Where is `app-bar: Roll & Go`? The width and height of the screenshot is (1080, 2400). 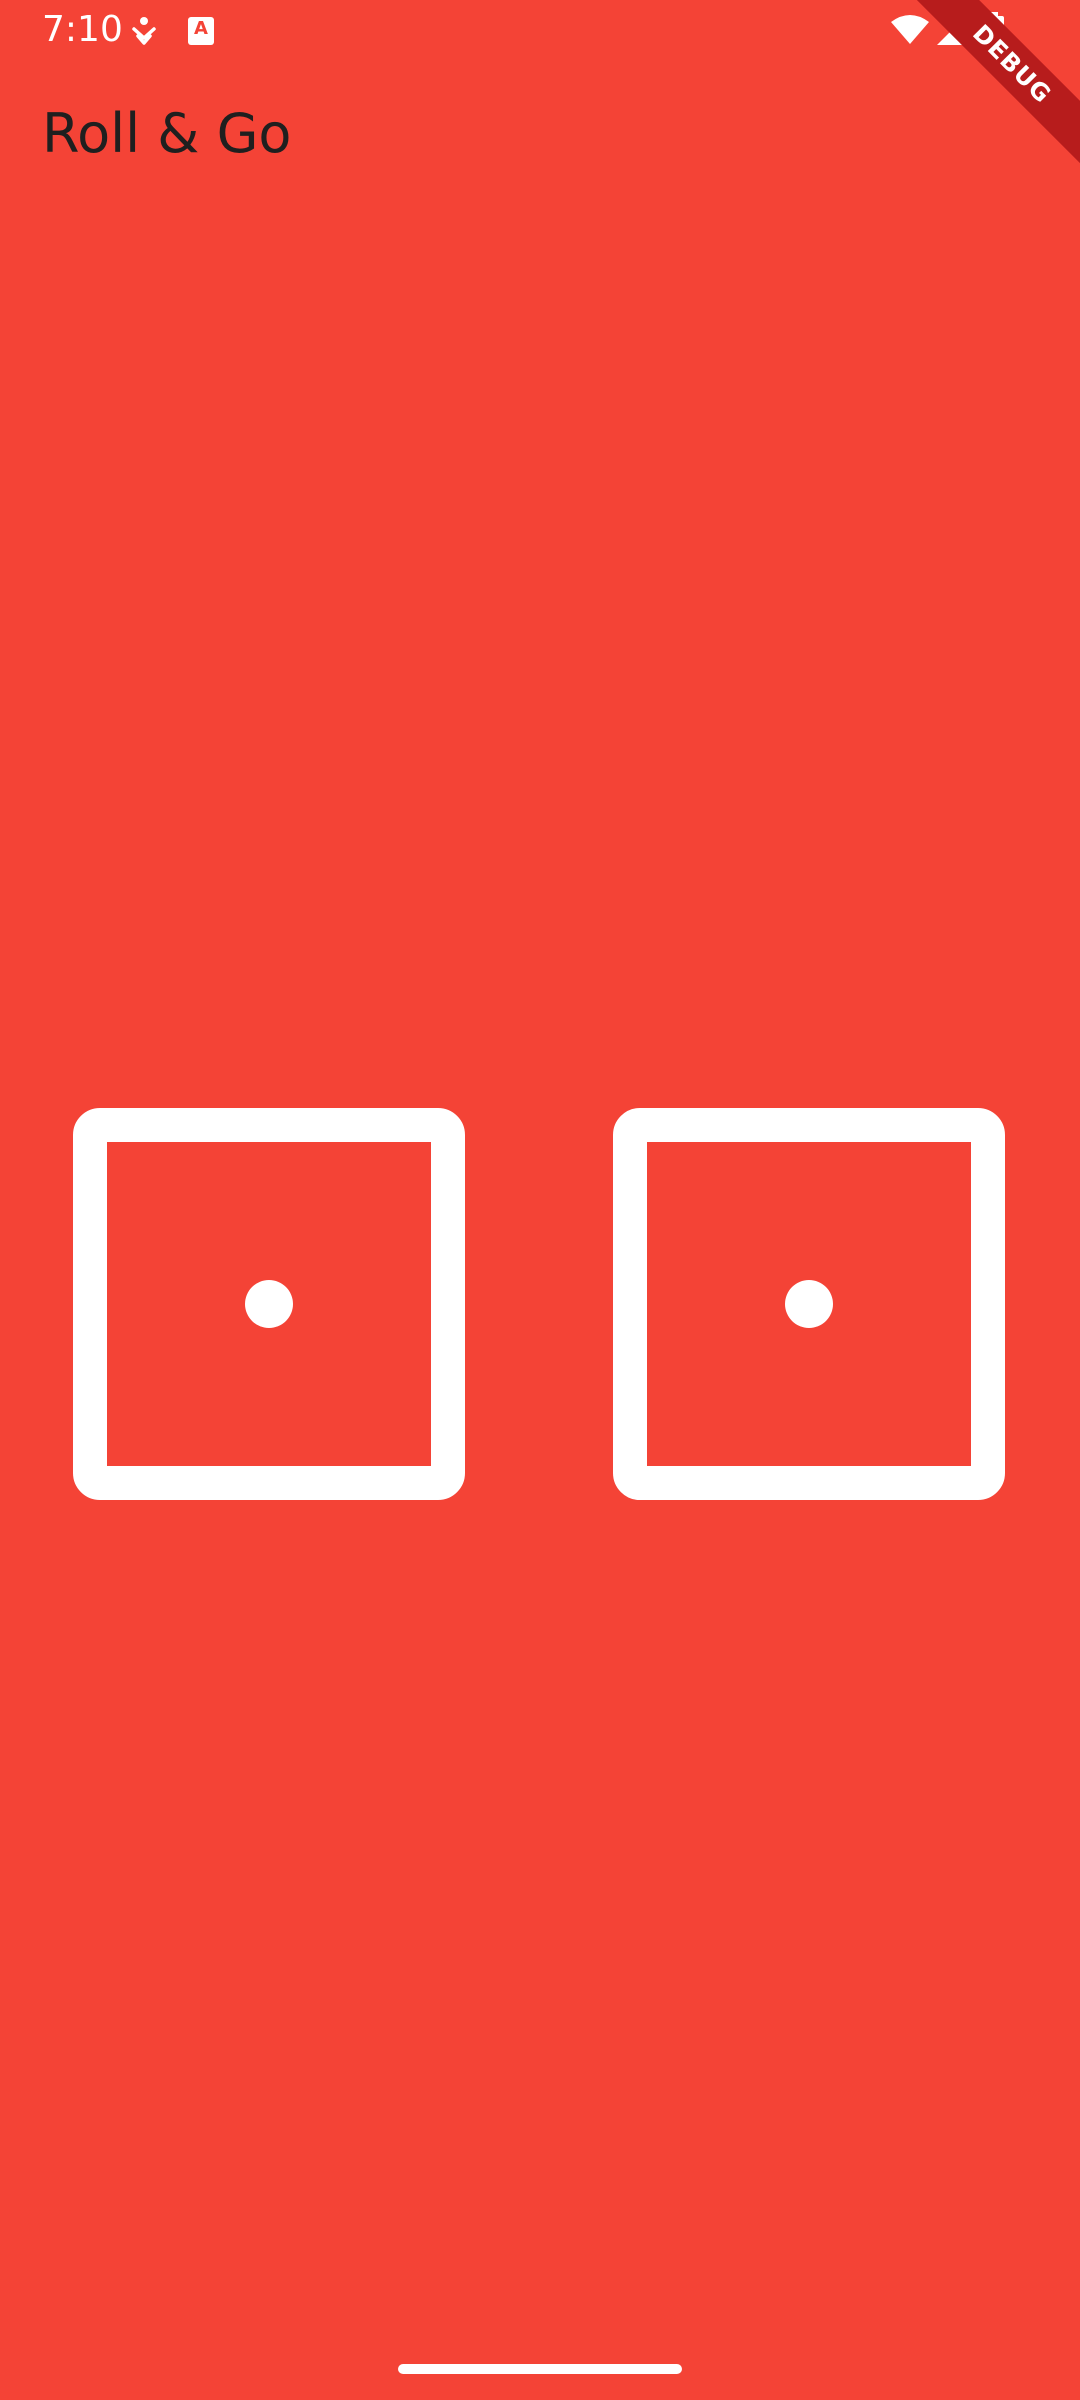 app-bar: Roll & Go is located at coordinates (540, 134).